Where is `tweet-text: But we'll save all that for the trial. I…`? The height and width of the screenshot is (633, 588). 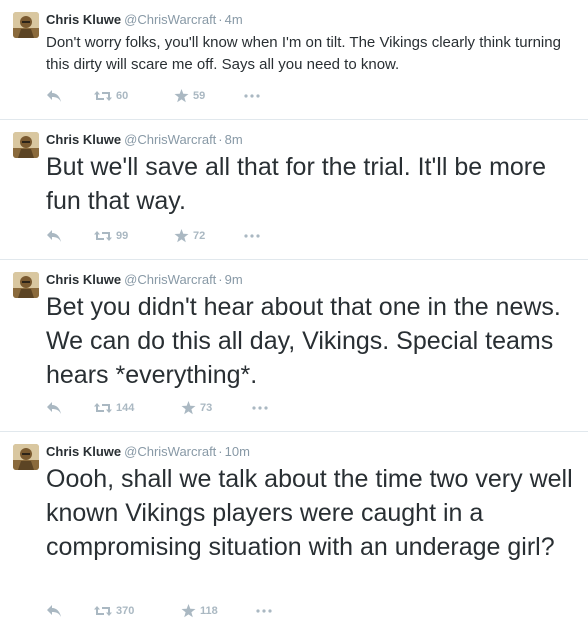
tweet-text: But we'll save all that for the trial. I… is located at coordinates (296, 184).